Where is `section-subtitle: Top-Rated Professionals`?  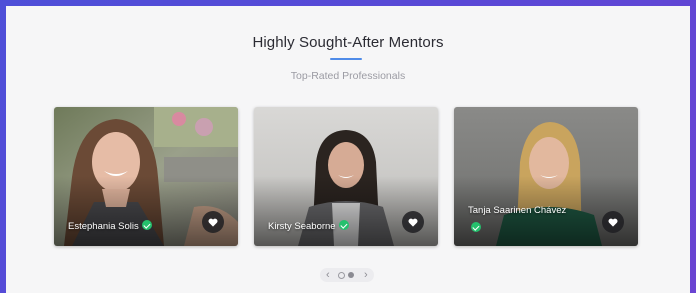
section-subtitle: Top-Rated Professionals is located at coordinates (348, 76).